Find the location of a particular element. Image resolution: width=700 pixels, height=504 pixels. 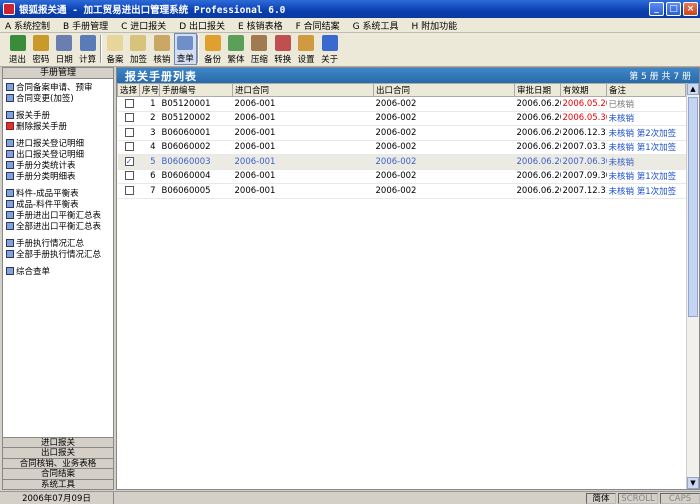

scroll-thumb is located at coordinates (693, 207).